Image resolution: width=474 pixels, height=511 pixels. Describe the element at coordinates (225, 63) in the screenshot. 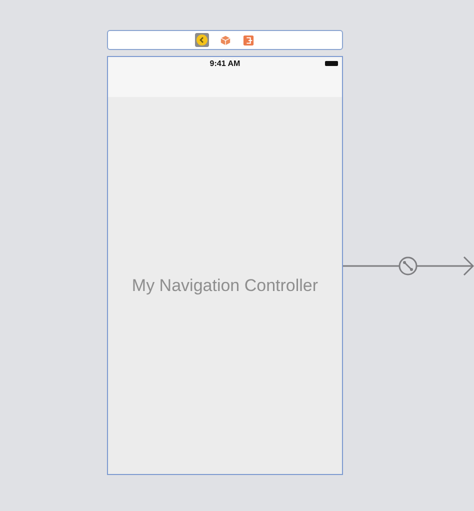

I see `status-time: 9:41 AM` at that location.